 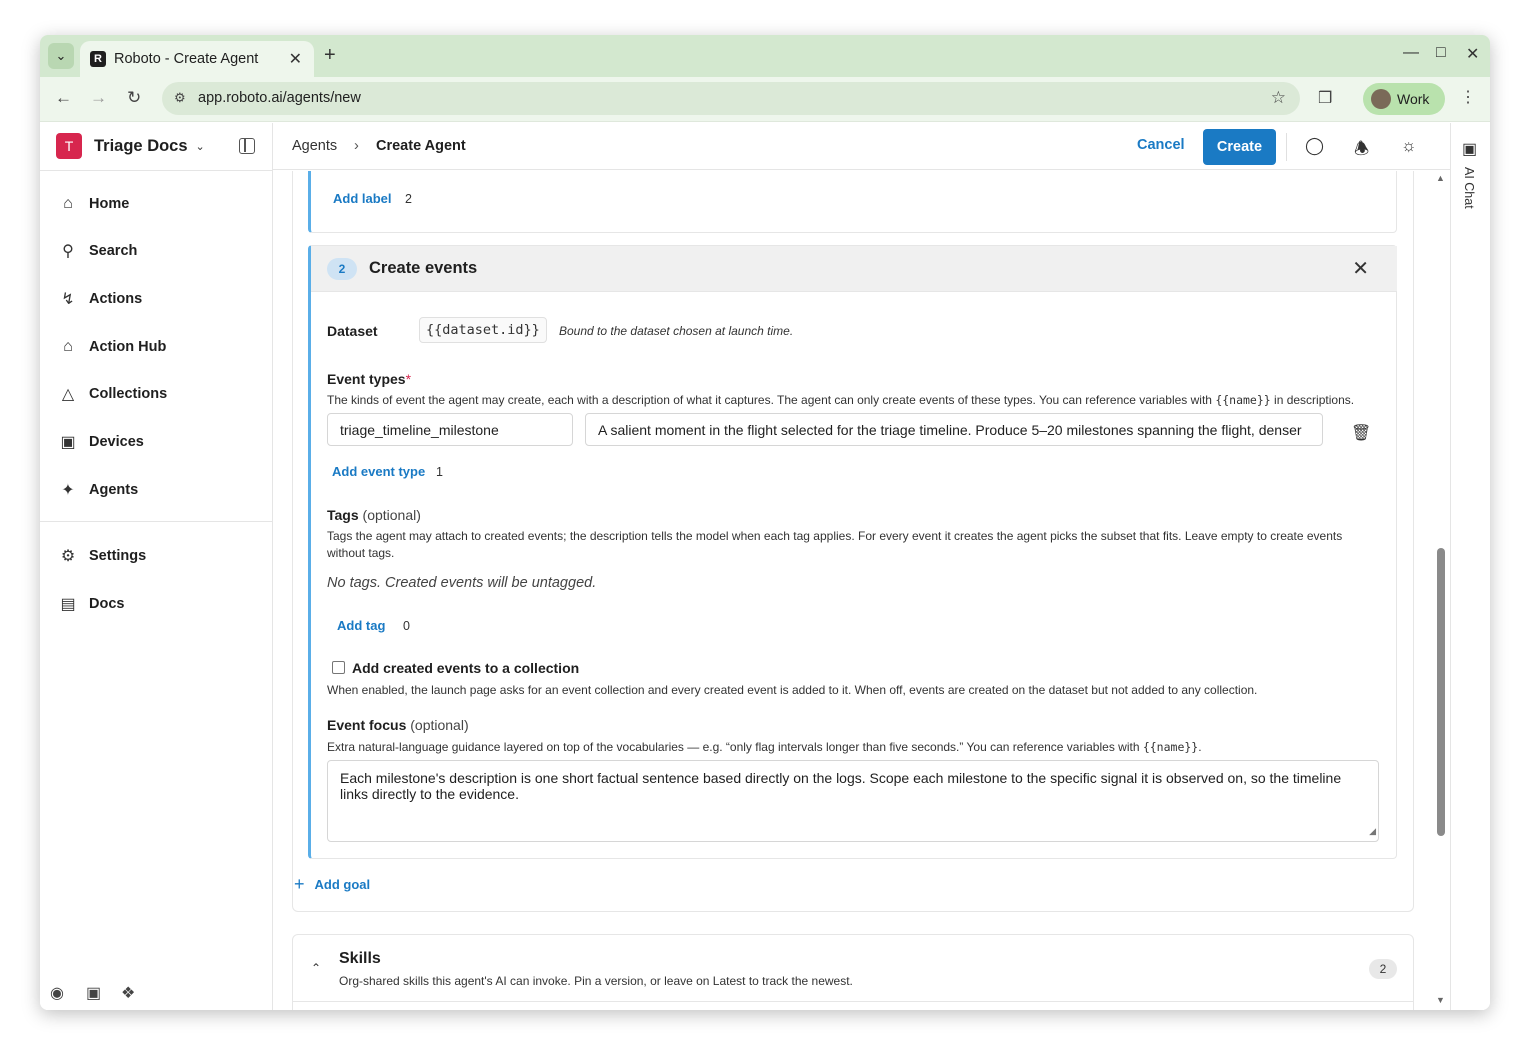 What do you see at coordinates (1440, 1000) in the screenshot?
I see `scroll-down-icon: ▼` at bounding box center [1440, 1000].